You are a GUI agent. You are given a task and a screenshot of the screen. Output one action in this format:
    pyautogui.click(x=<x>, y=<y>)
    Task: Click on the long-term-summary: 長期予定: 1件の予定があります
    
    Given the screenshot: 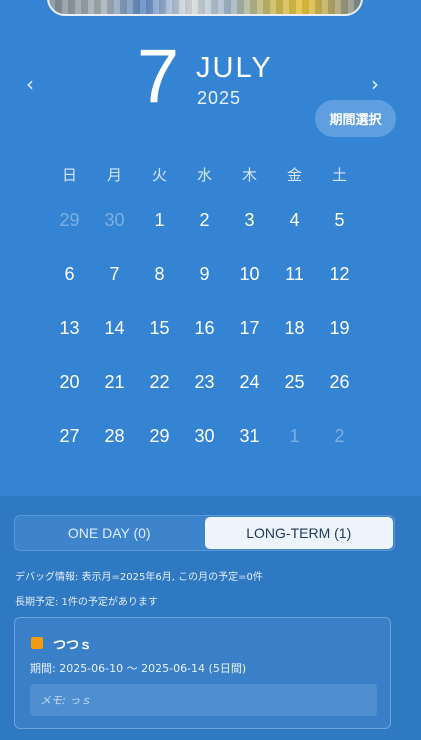 What is the action you would take?
    pyautogui.click(x=86, y=602)
    